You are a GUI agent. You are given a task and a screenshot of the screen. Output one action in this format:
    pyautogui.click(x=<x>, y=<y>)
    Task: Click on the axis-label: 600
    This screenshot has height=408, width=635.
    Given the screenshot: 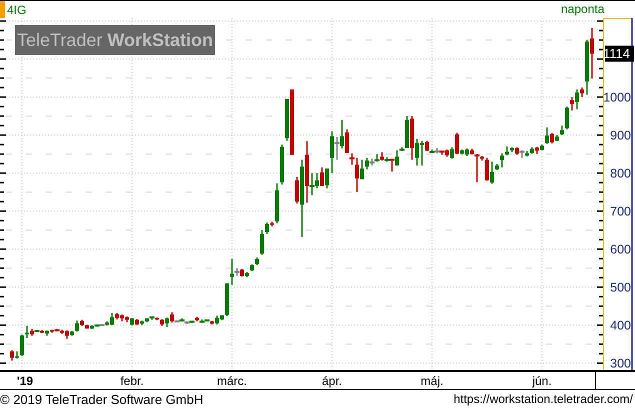 What is the action you would take?
    pyautogui.click(x=620, y=249)
    